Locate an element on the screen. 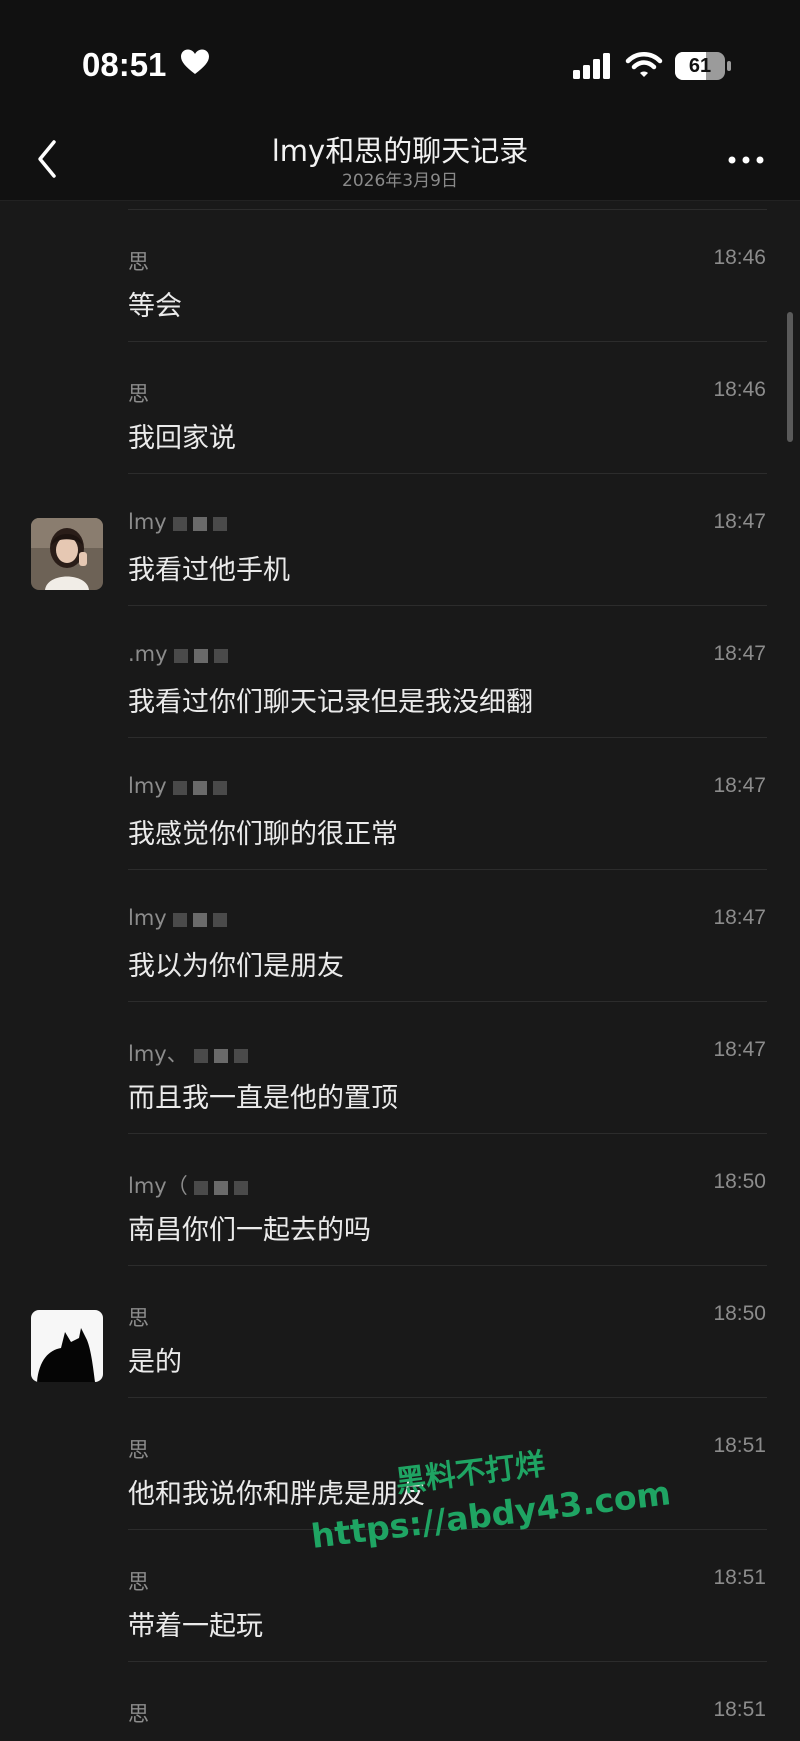 The image size is (800, 1741). message-text: 等会 is located at coordinates (155, 306).